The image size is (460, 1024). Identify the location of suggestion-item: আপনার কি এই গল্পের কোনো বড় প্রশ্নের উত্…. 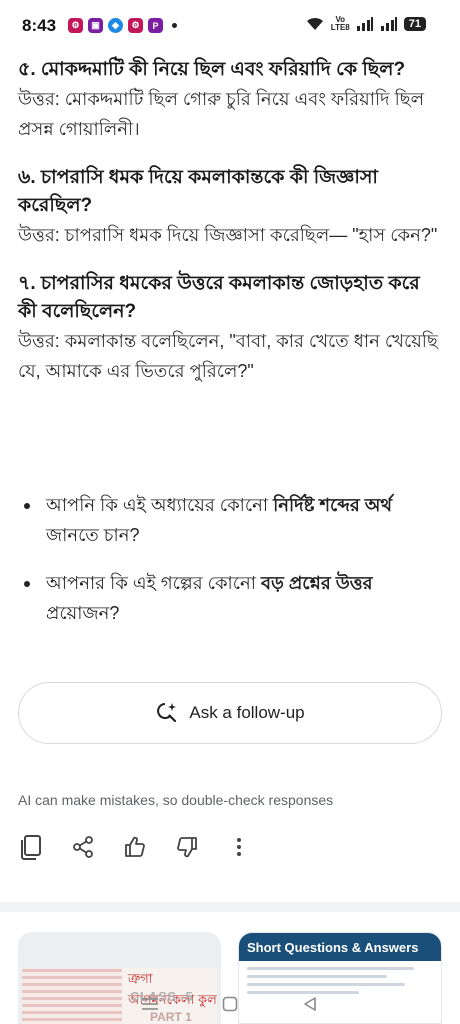
(228, 598).